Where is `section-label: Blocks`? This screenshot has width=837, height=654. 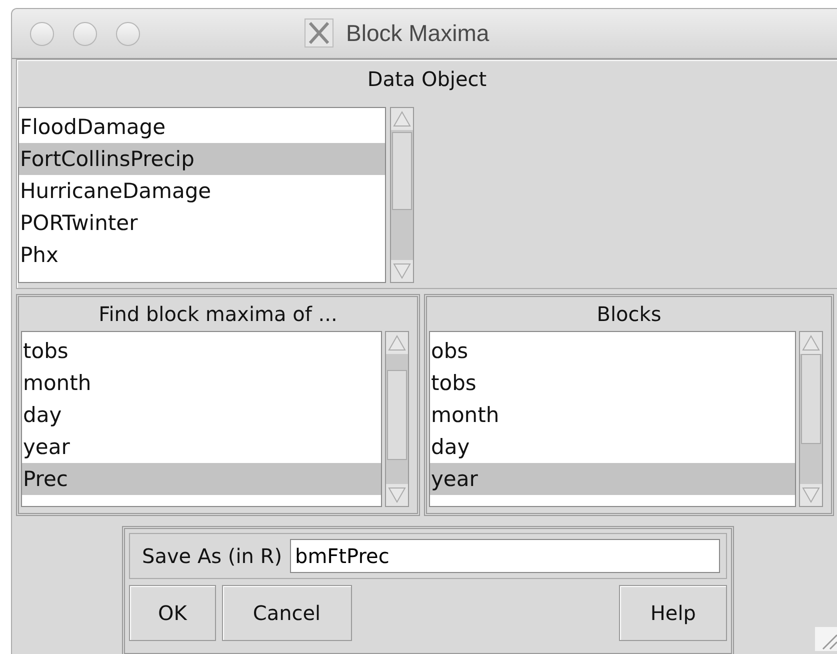 section-label: Blocks is located at coordinates (629, 314).